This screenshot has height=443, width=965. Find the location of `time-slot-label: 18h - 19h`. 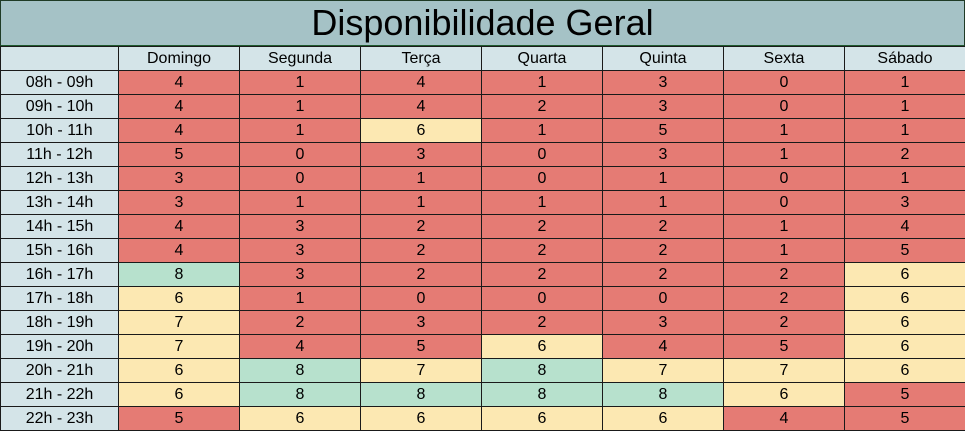

time-slot-label: 18h - 19h is located at coordinates (59, 322).